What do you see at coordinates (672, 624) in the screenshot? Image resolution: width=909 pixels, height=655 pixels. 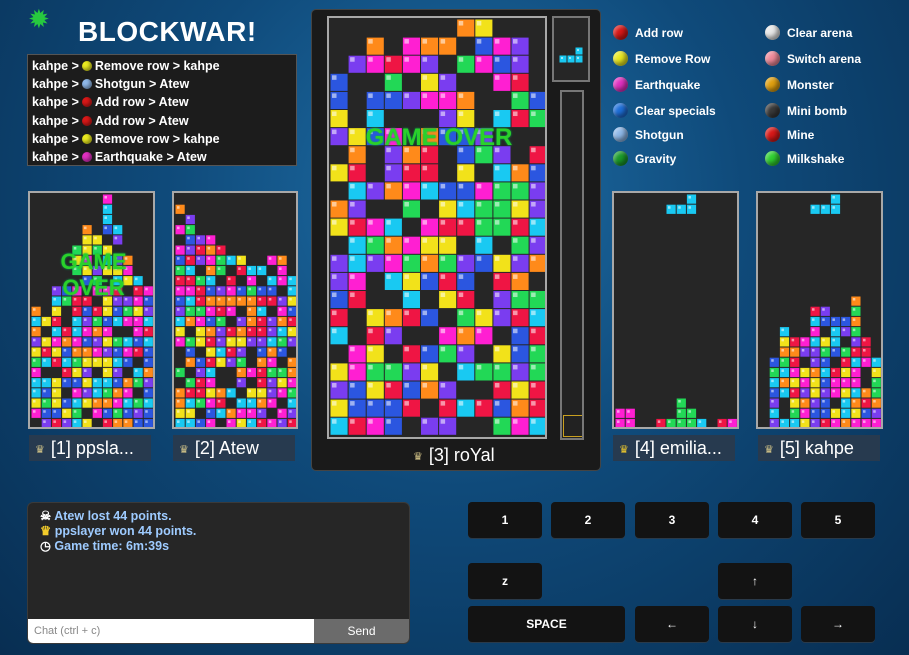 I see `arrow-left-button: ←` at bounding box center [672, 624].